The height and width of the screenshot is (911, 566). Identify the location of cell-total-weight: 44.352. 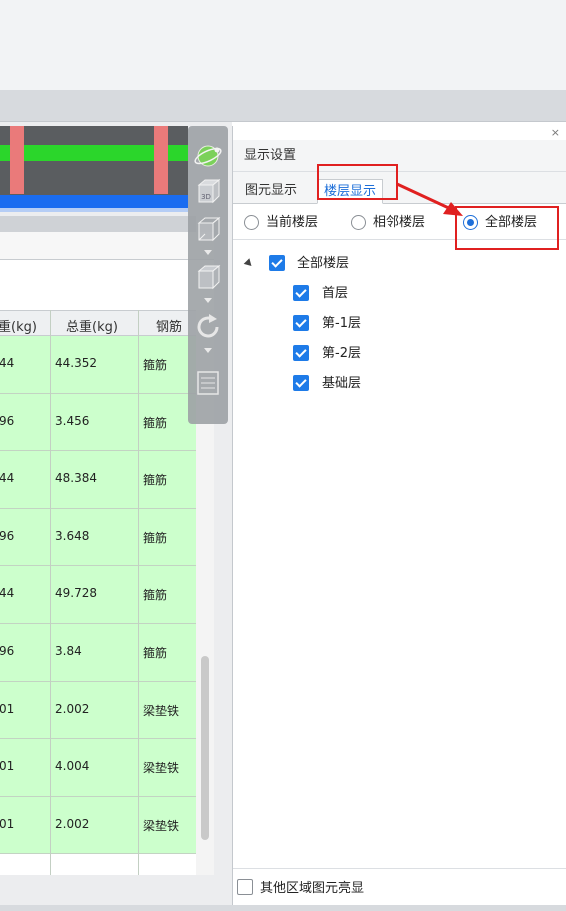
(76, 363).